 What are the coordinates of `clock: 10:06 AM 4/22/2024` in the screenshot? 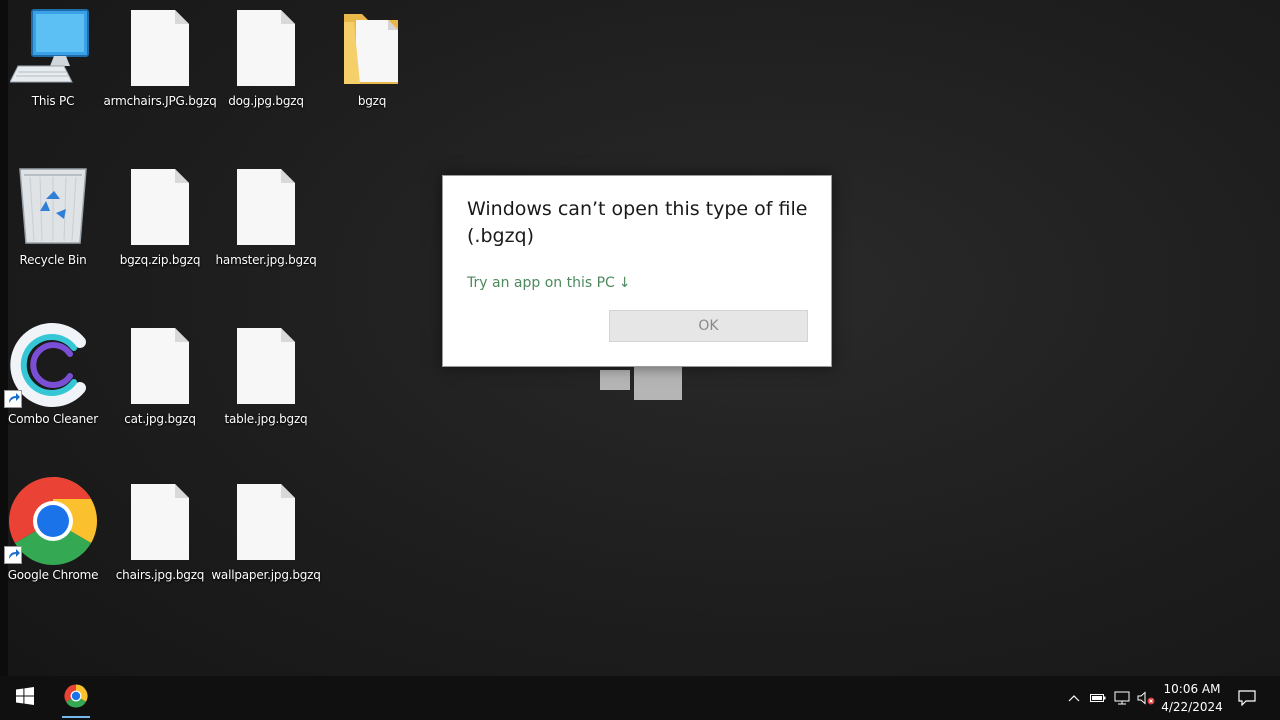 It's located at (1192, 698).